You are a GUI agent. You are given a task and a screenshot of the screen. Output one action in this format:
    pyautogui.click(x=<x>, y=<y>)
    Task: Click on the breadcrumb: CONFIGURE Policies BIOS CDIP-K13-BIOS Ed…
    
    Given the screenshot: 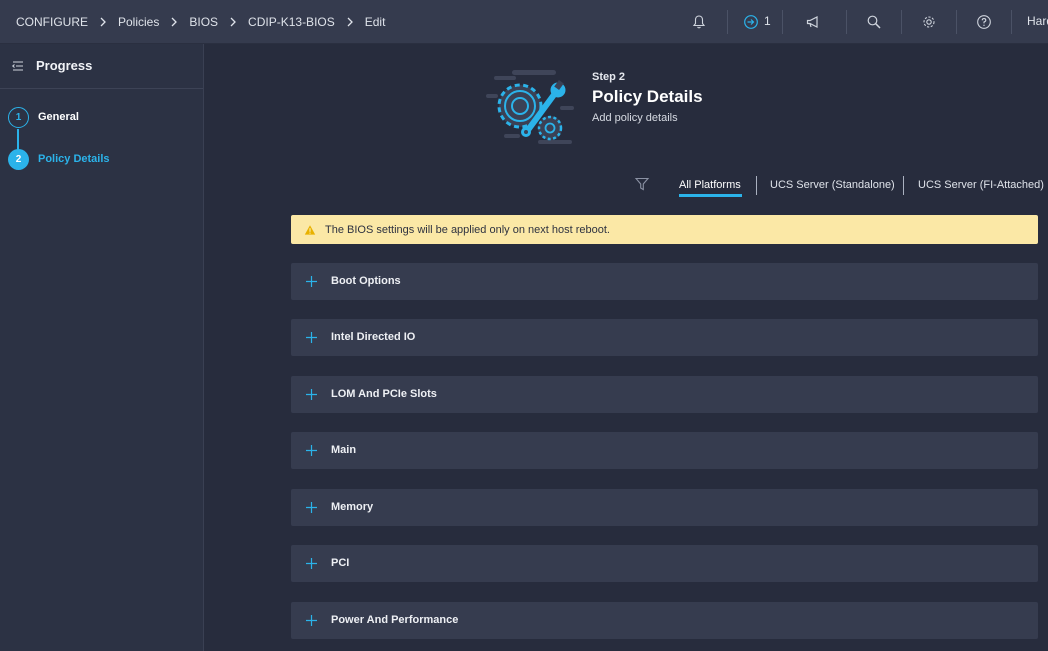 What is the action you would take?
    pyautogui.click(x=200, y=22)
    